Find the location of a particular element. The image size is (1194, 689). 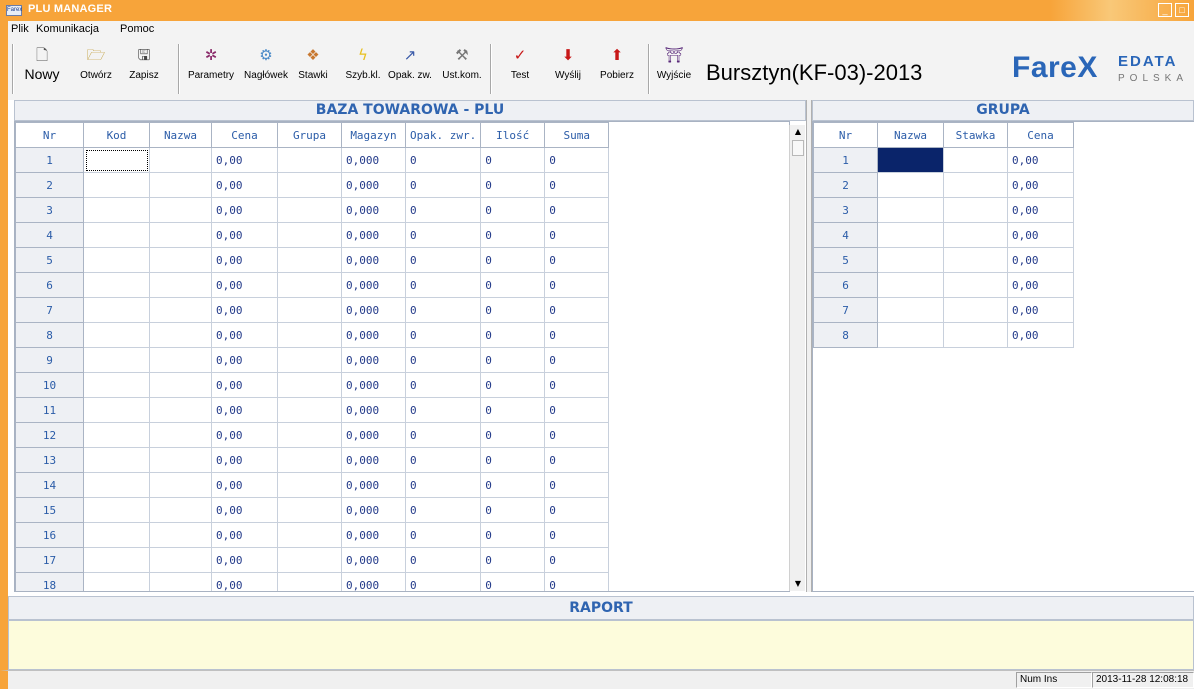

grupa-table-row: 3 0,00 is located at coordinates (943, 210).